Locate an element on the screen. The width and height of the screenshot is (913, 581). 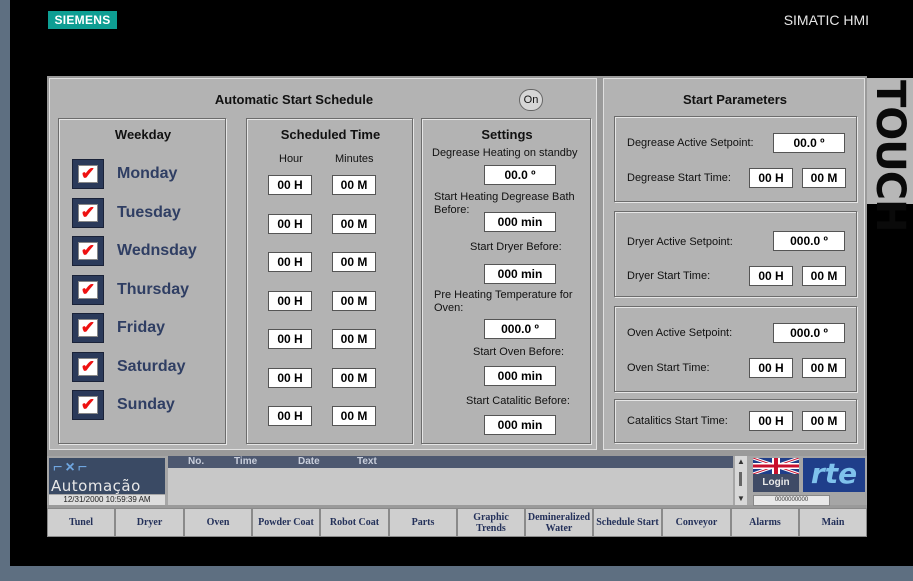
alarm-scrollbar: ▲ ▼ is located at coordinates (741, 480).